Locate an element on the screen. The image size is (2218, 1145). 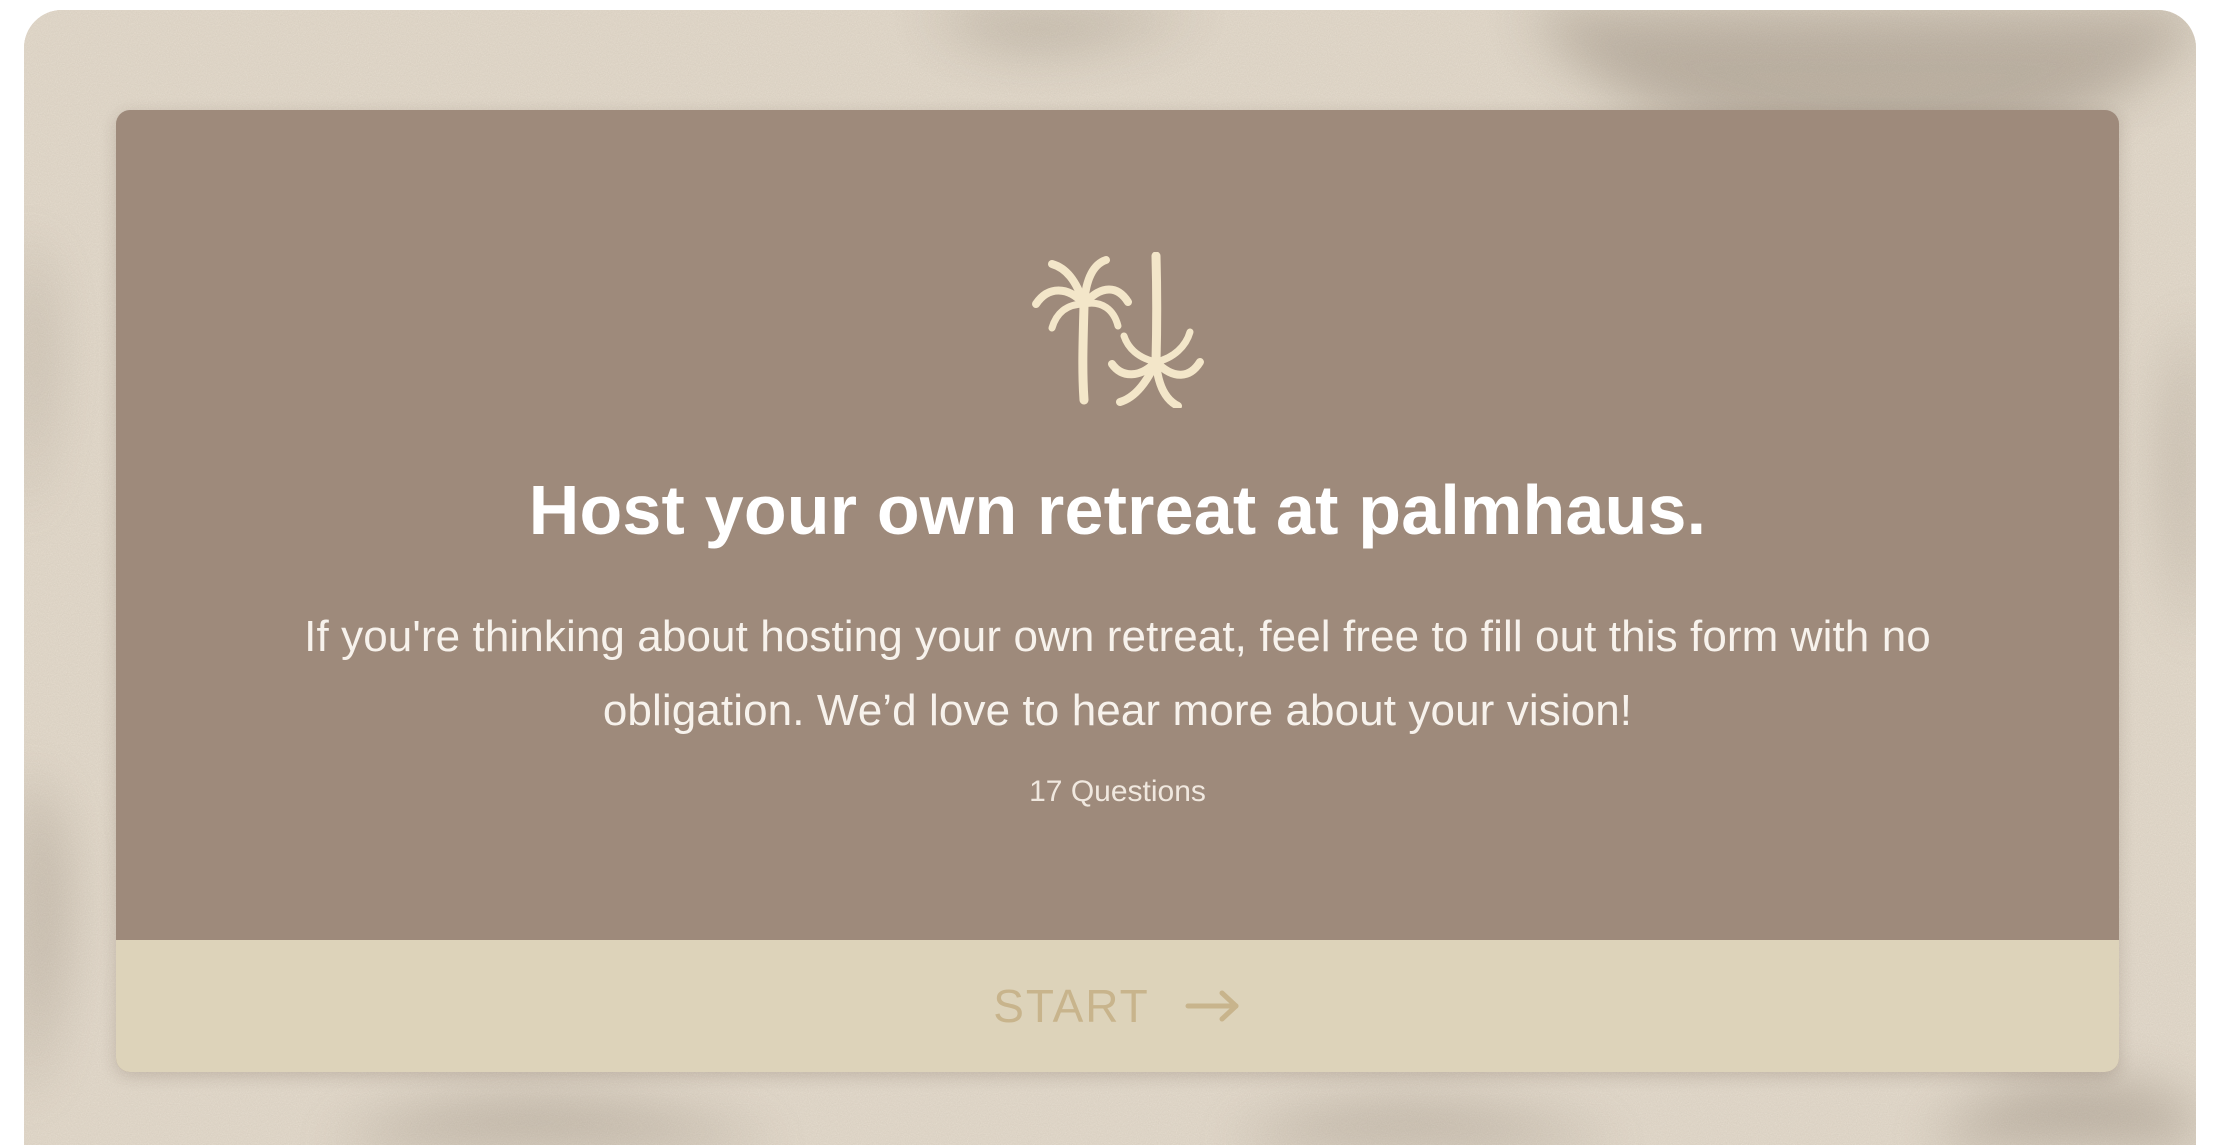
start-button-label: START is located at coordinates (1071, 1006).